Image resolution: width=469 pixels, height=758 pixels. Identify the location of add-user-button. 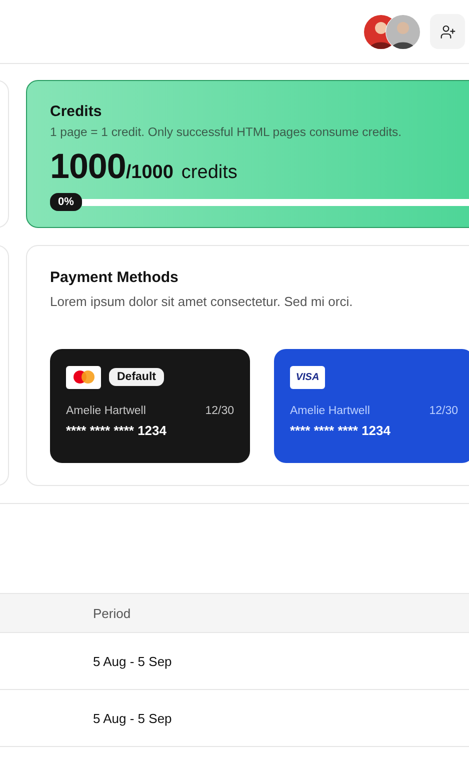
(447, 31).